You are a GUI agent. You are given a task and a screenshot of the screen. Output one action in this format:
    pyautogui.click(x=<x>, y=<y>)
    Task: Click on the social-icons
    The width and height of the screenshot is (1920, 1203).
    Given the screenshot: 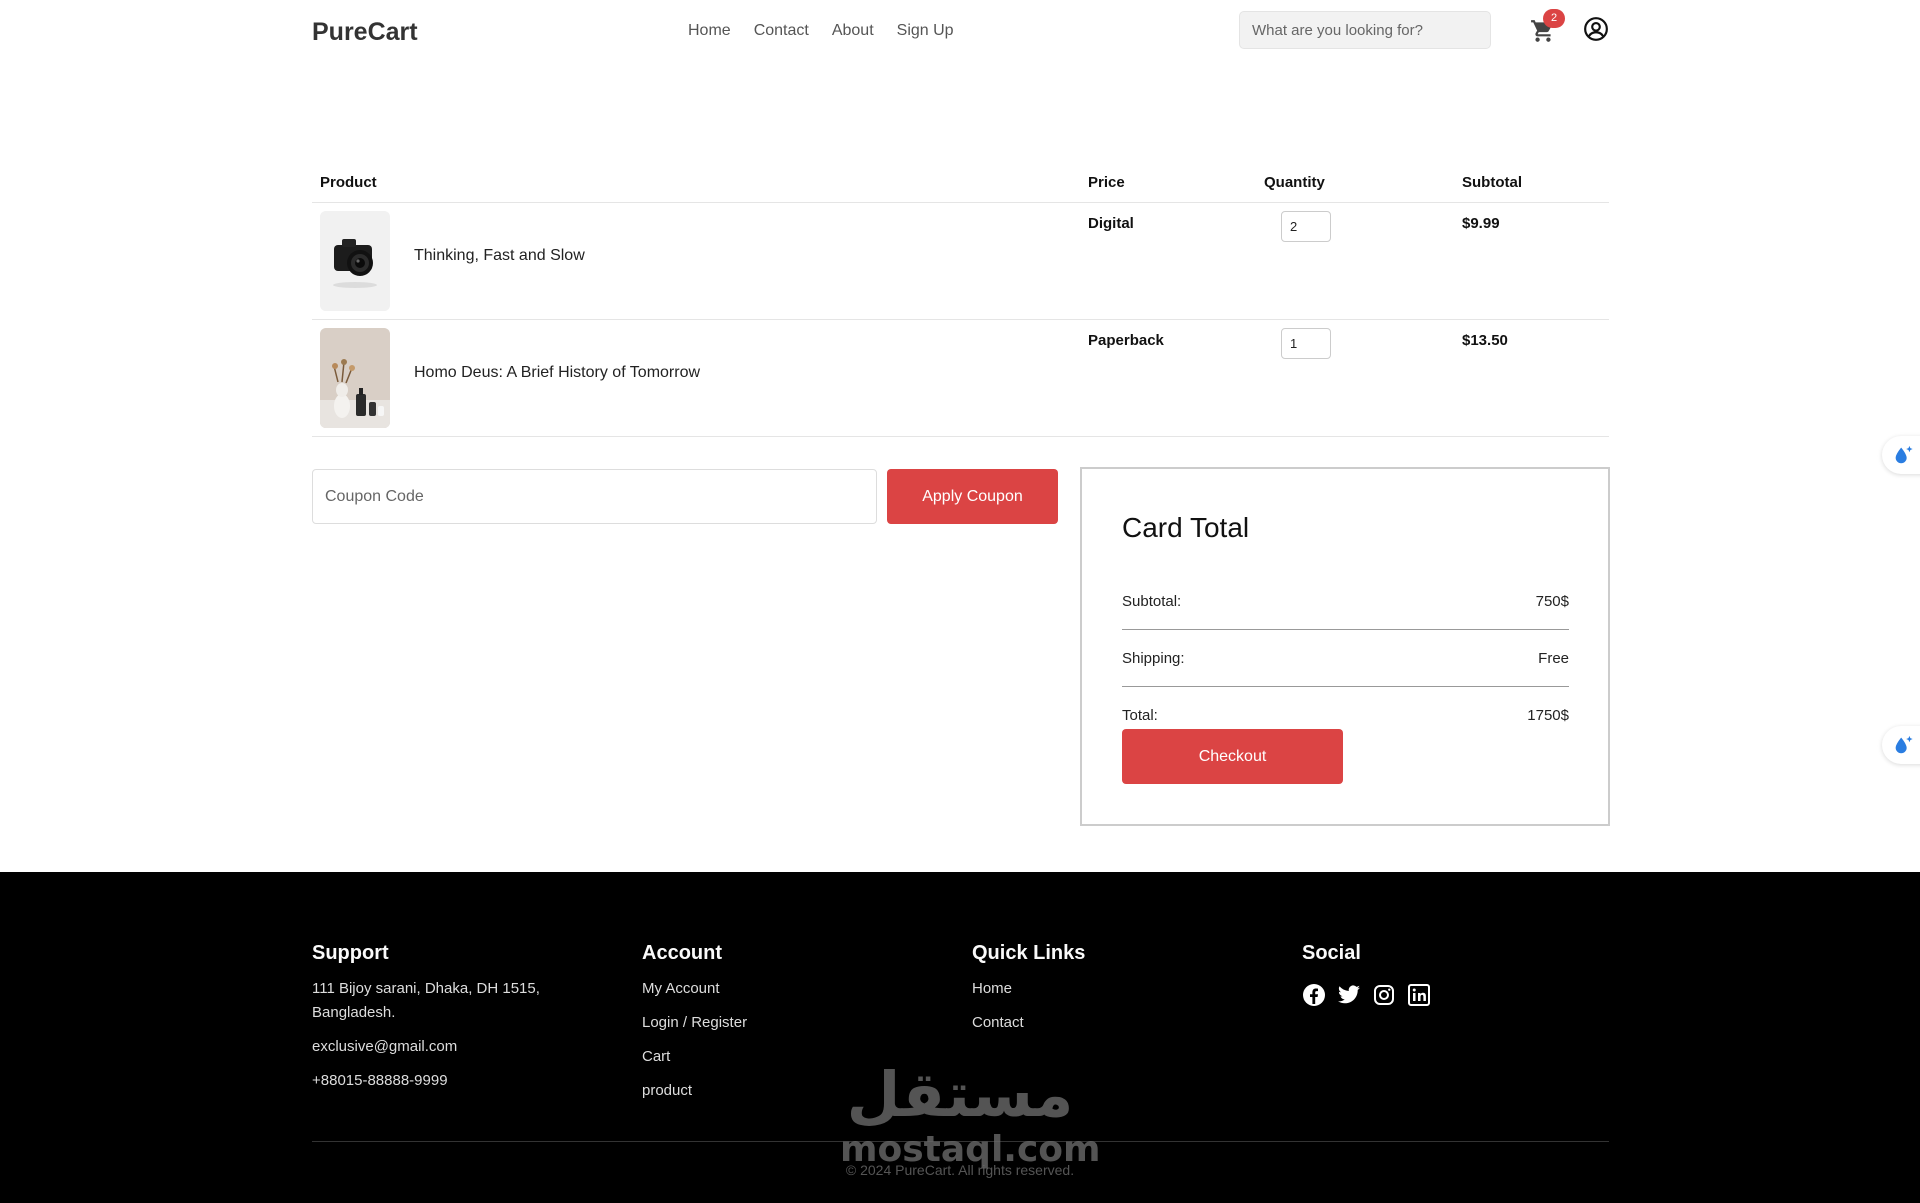 What is the action you would take?
    pyautogui.click(x=1366, y=995)
    